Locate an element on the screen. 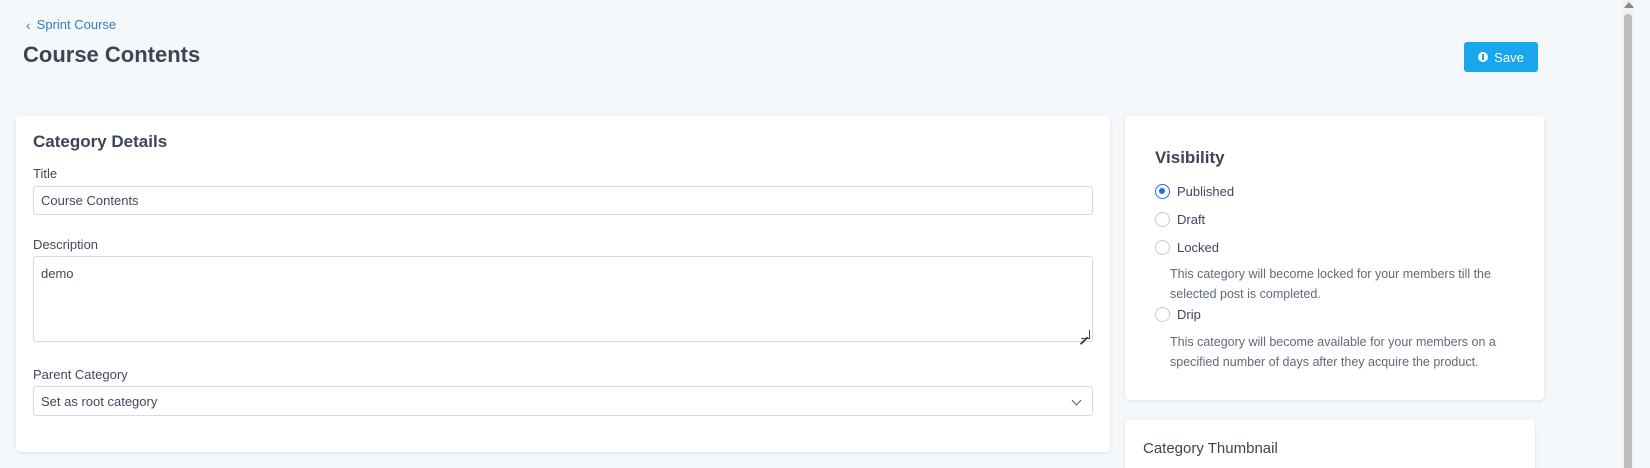 The image size is (1650, 468). radio-locked-label: Locked is located at coordinates (1198, 247).